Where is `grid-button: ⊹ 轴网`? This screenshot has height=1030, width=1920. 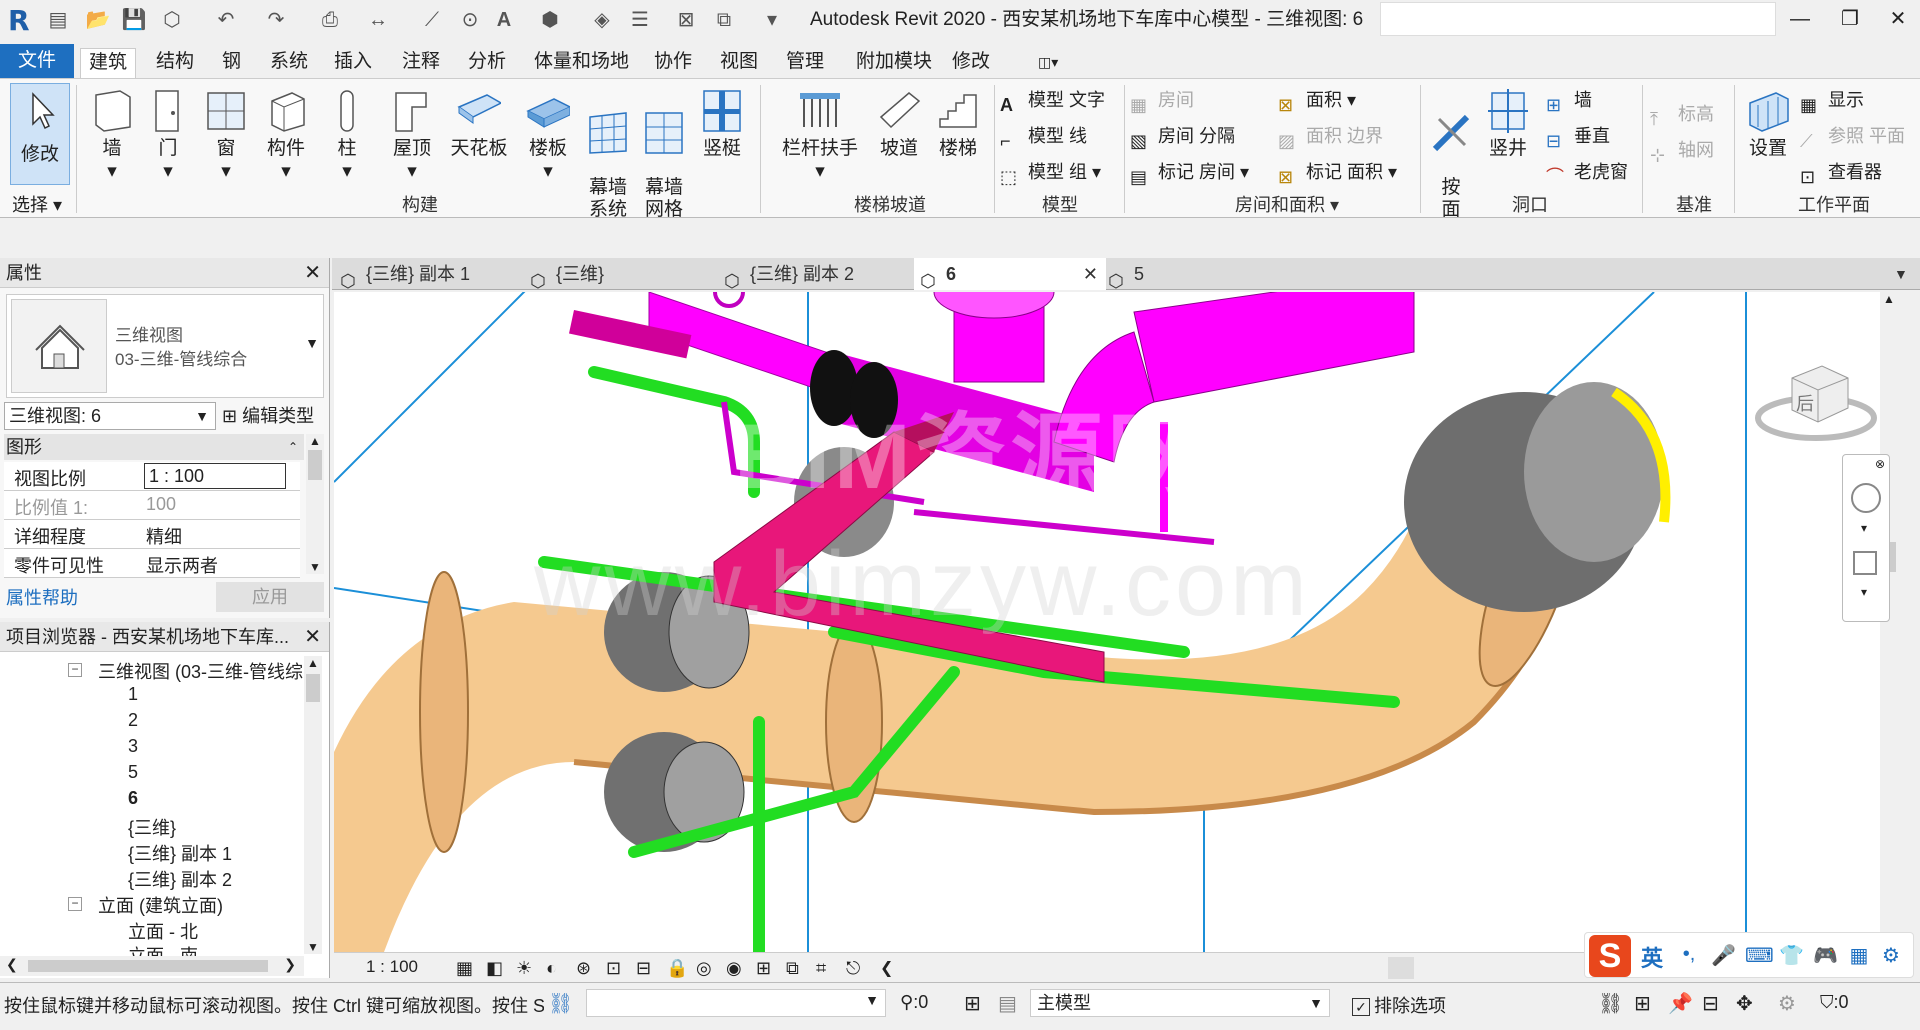
grid-button: ⊹ 轴网 is located at coordinates (1682, 150).